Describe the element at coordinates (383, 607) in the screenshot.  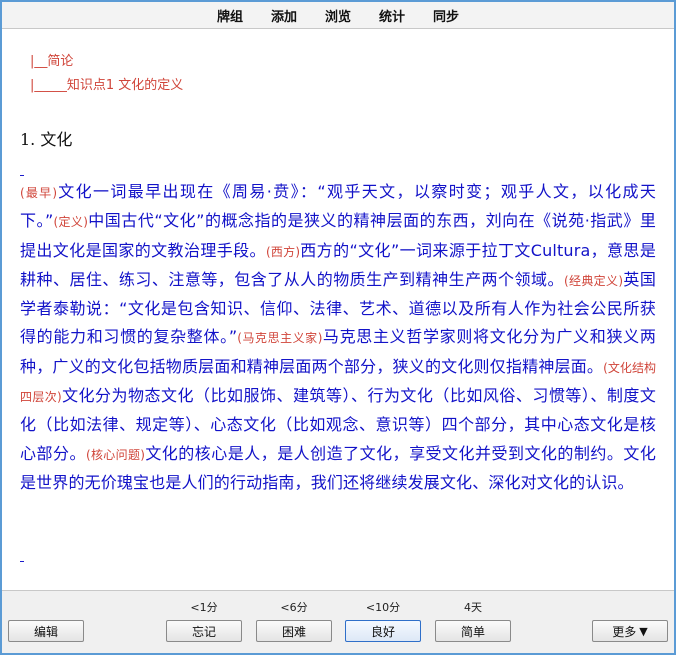
I see `interval-good: <10分` at that location.